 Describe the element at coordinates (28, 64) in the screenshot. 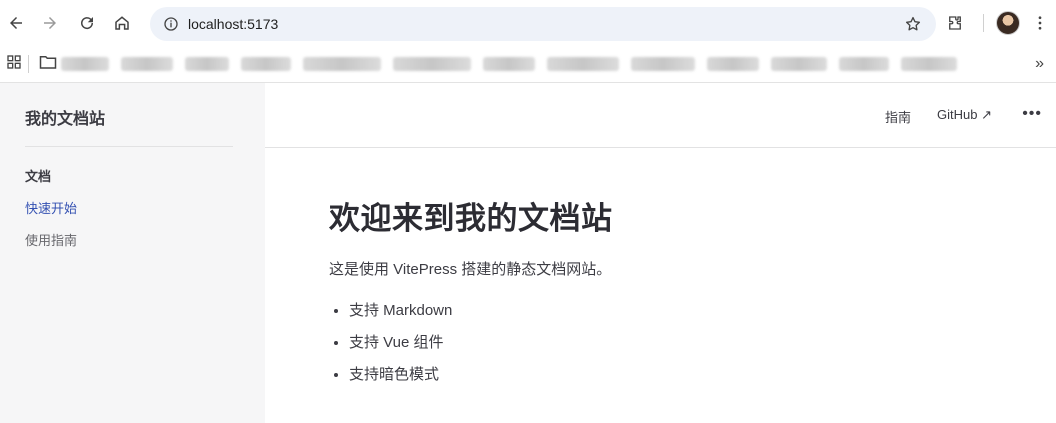

I see `bookmarks-divider` at that location.